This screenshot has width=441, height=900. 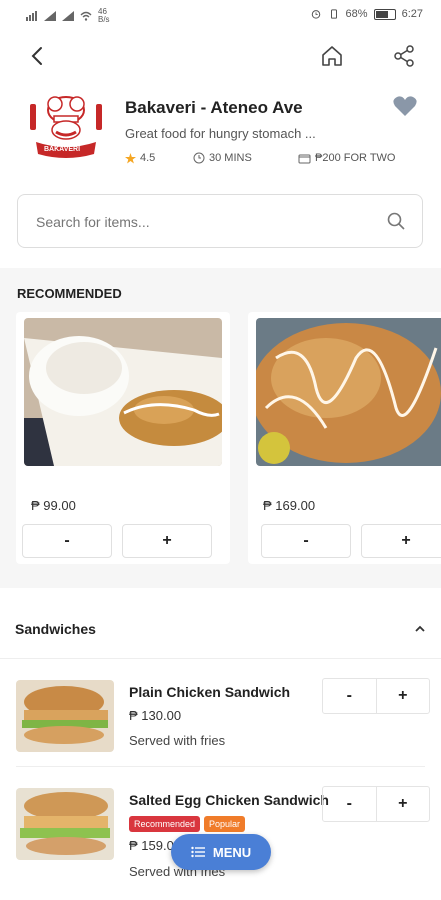 I want to click on clock-icon, so click(x=199, y=158).